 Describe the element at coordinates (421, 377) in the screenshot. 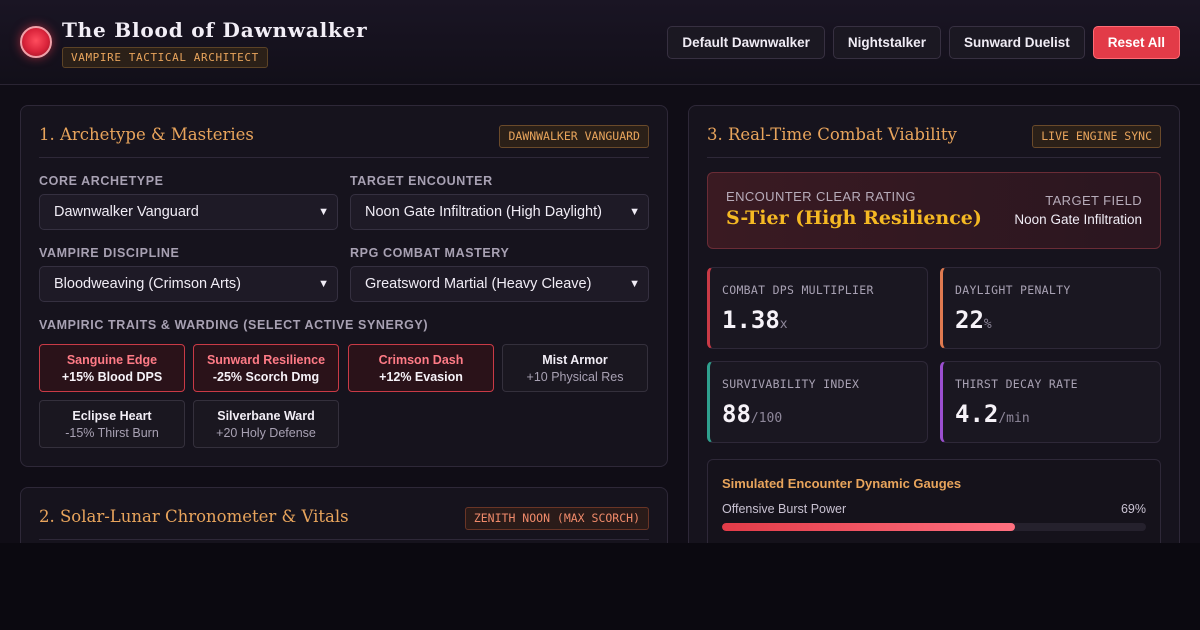

I see `trait-effect: +12% Evasion` at that location.